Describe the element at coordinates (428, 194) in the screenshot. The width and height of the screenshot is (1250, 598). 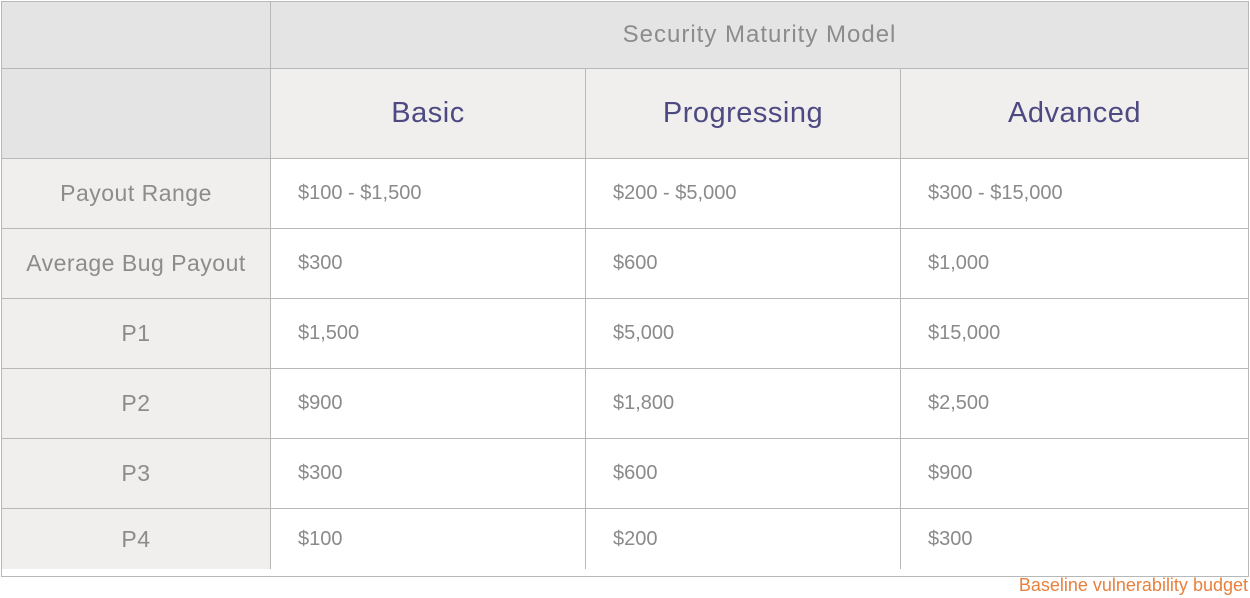
I see `table-cell: $100 - $1,500` at that location.